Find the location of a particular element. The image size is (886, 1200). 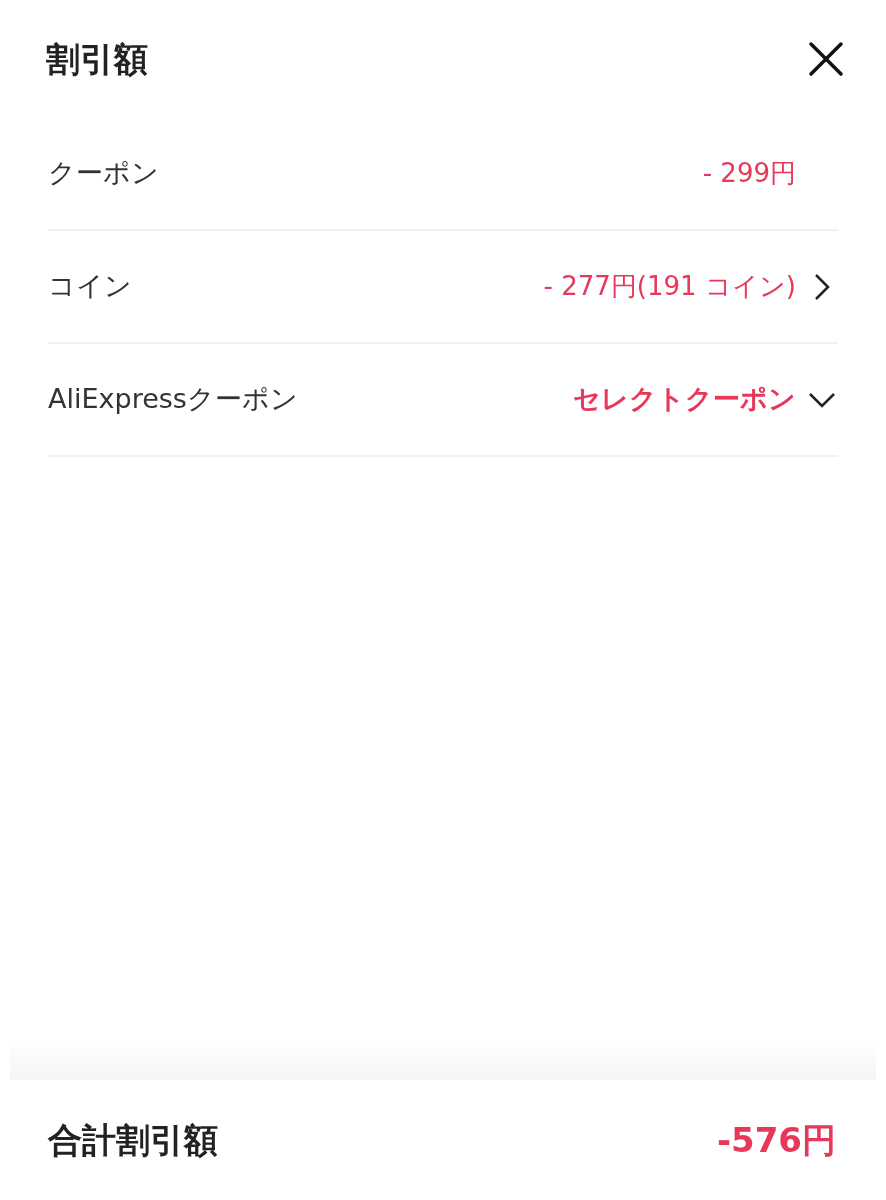

chevron-down-icon is located at coordinates (822, 399).